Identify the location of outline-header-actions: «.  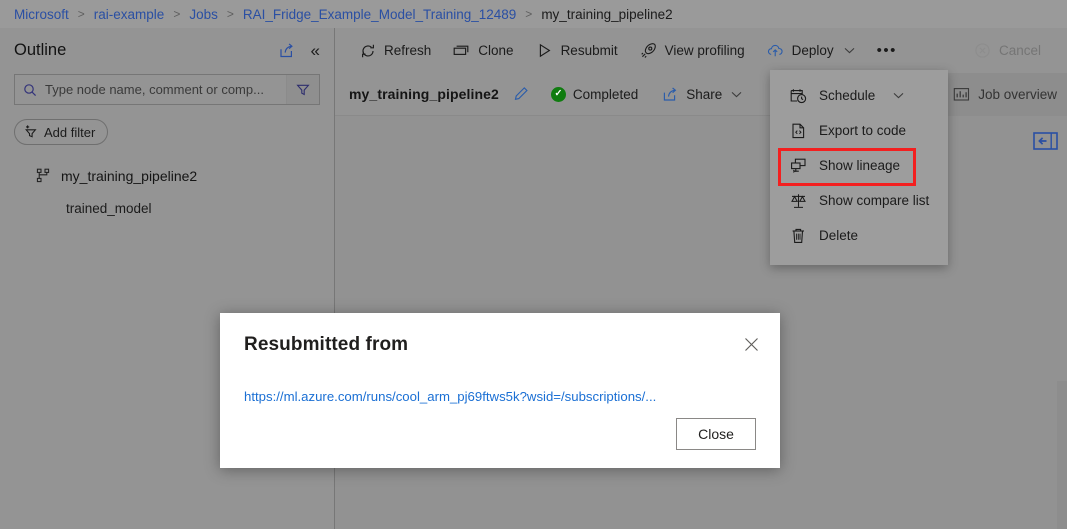
(299, 50).